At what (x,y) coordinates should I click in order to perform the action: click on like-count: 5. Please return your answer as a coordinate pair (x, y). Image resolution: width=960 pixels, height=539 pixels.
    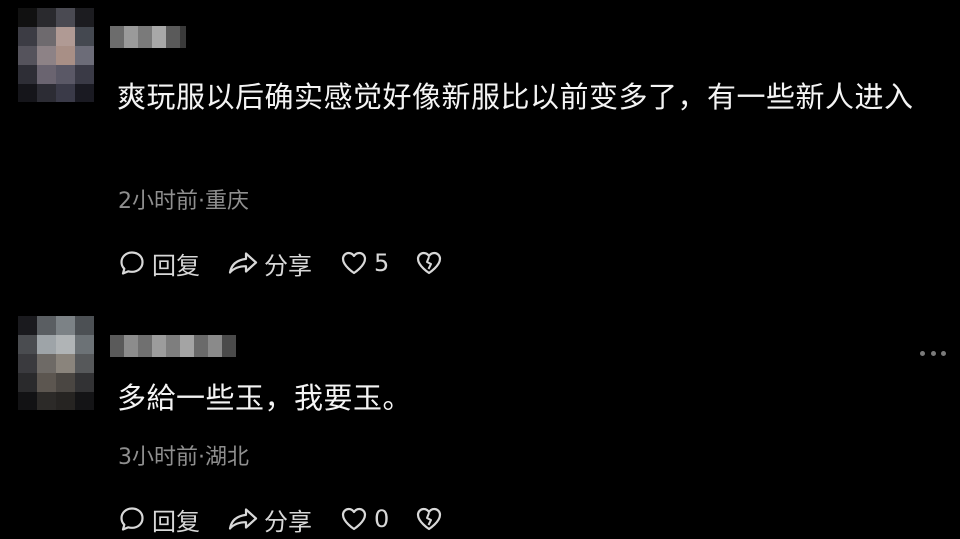
    Looking at the image, I should click on (382, 263).